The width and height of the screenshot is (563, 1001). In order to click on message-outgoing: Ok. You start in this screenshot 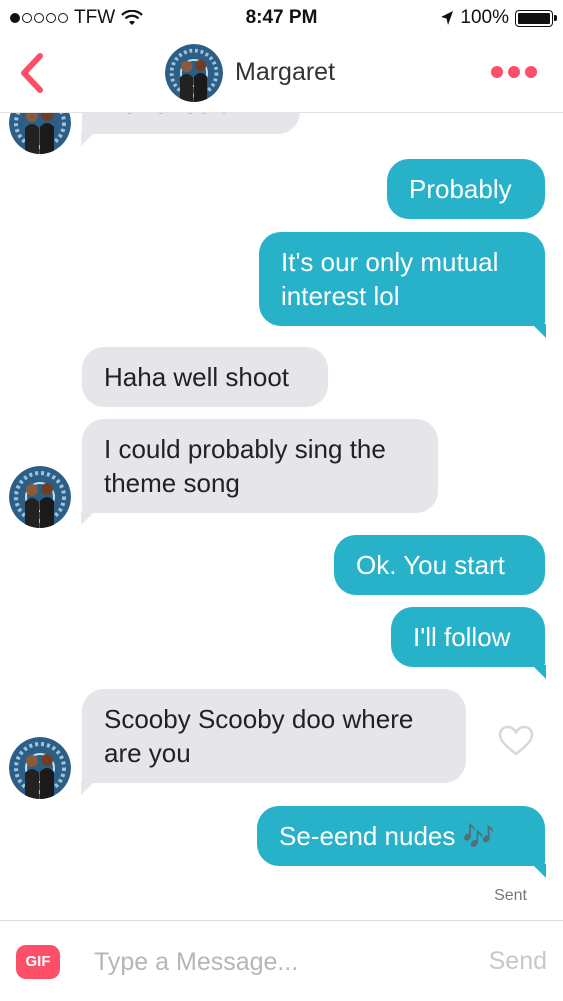, I will do `click(439, 565)`.